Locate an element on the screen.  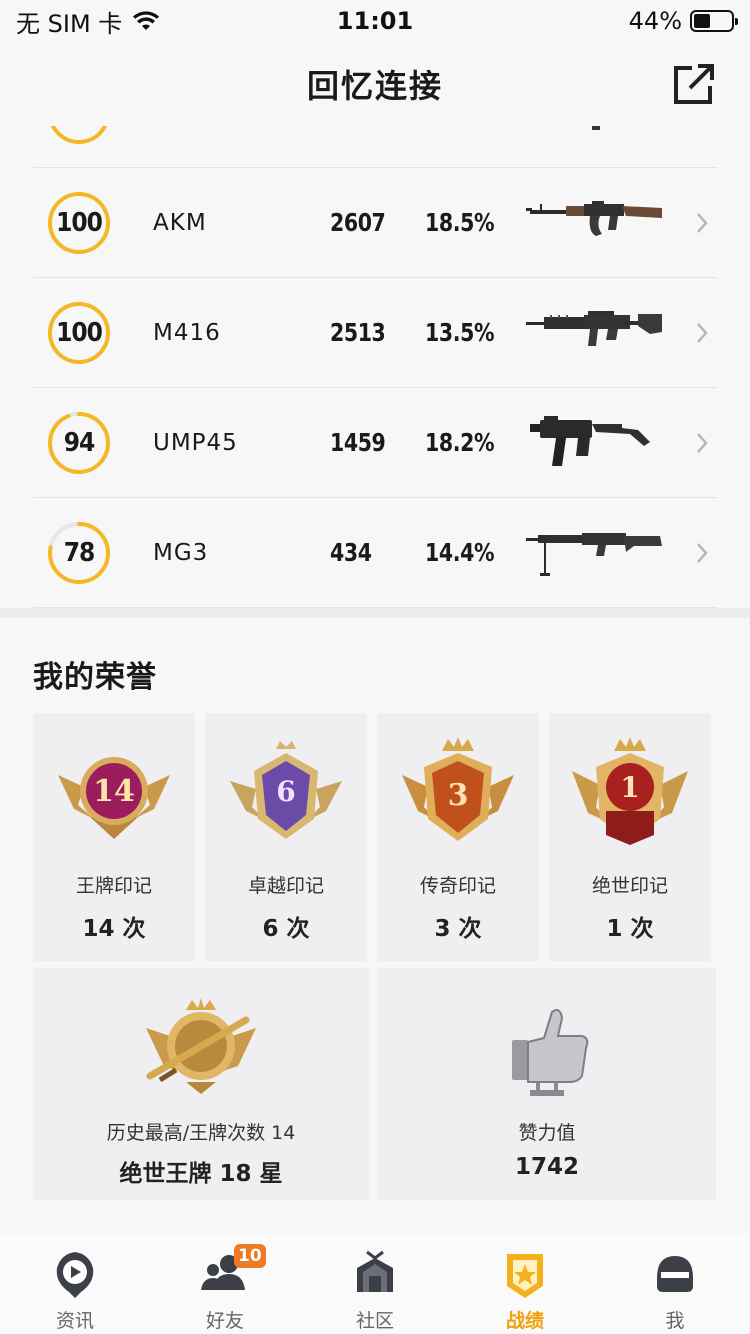
honor-card-peerless: 1 绝世印记 1 次 is located at coordinates (630, 837).